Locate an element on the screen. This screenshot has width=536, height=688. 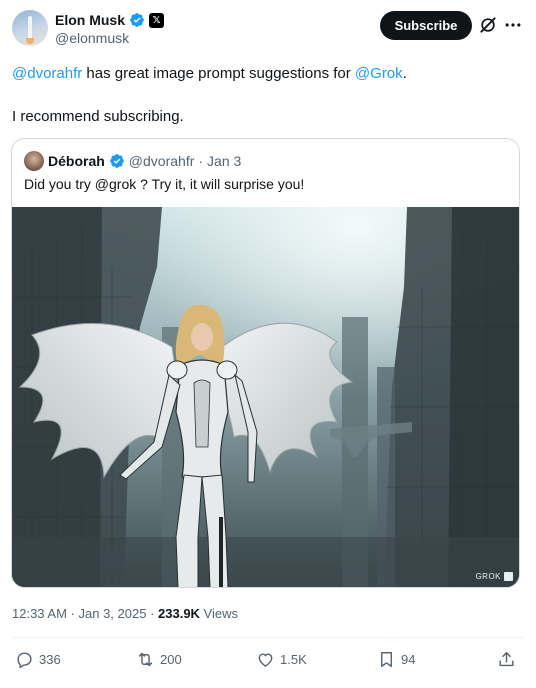
rocket-shape is located at coordinates (30, 28).